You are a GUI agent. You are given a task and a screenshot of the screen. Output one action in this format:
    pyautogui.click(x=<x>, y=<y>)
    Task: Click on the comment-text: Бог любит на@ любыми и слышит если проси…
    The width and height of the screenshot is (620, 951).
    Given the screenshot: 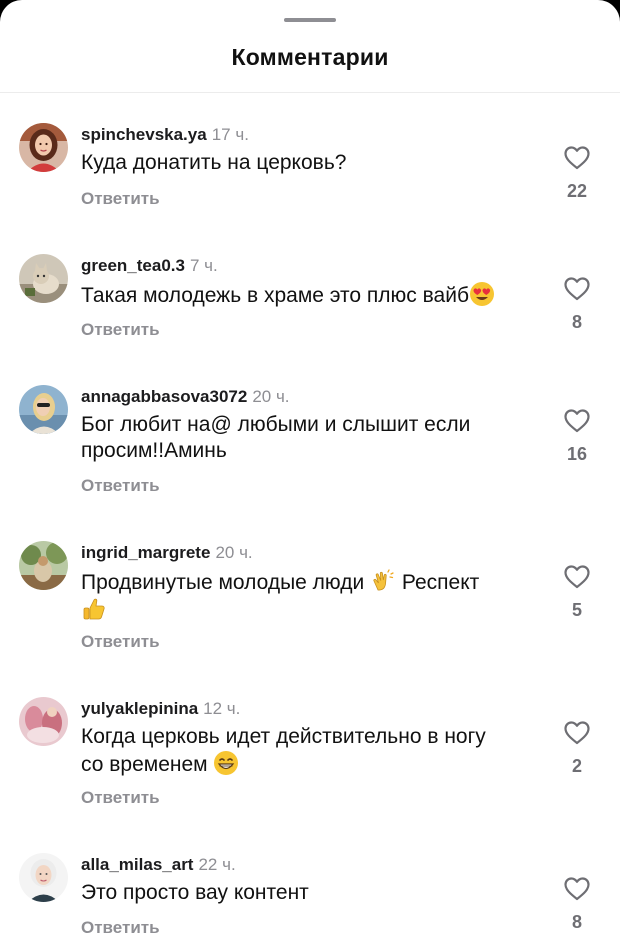 What is the action you would take?
    pyautogui.click(x=306, y=438)
    